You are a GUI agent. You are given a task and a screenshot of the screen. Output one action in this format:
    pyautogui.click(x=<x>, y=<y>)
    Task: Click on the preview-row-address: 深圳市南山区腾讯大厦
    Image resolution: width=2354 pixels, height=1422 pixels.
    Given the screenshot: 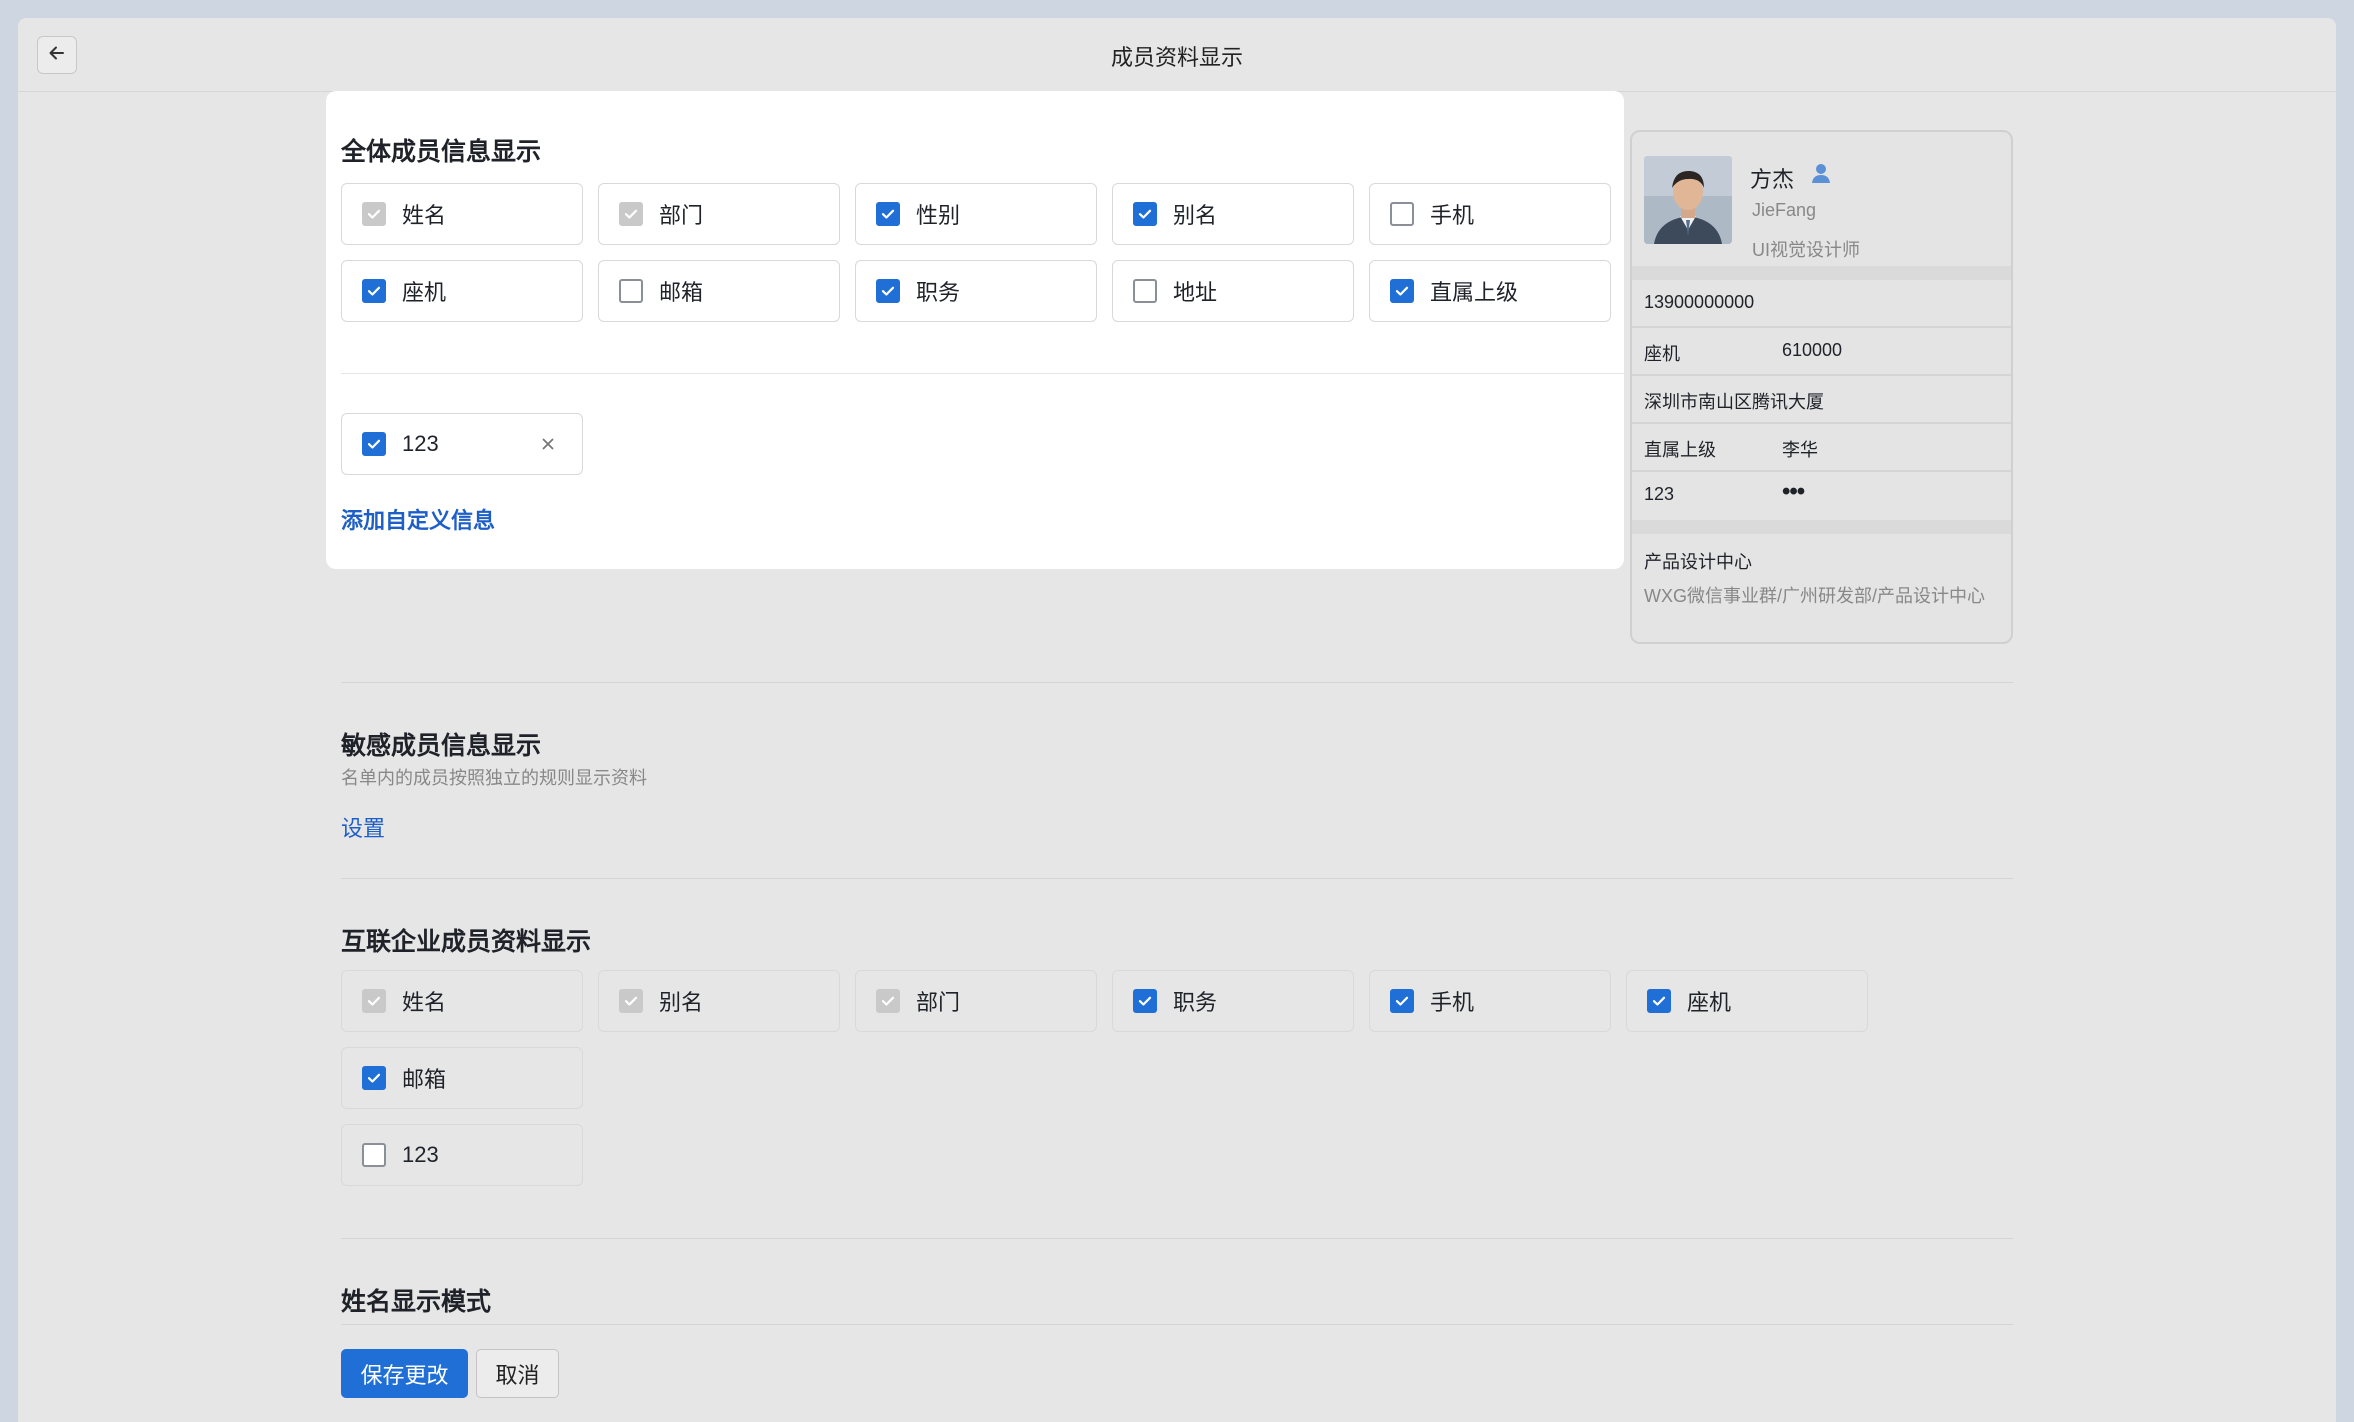 What is the action you would take?
    pyautogui.click(x=1821, y=400)
    